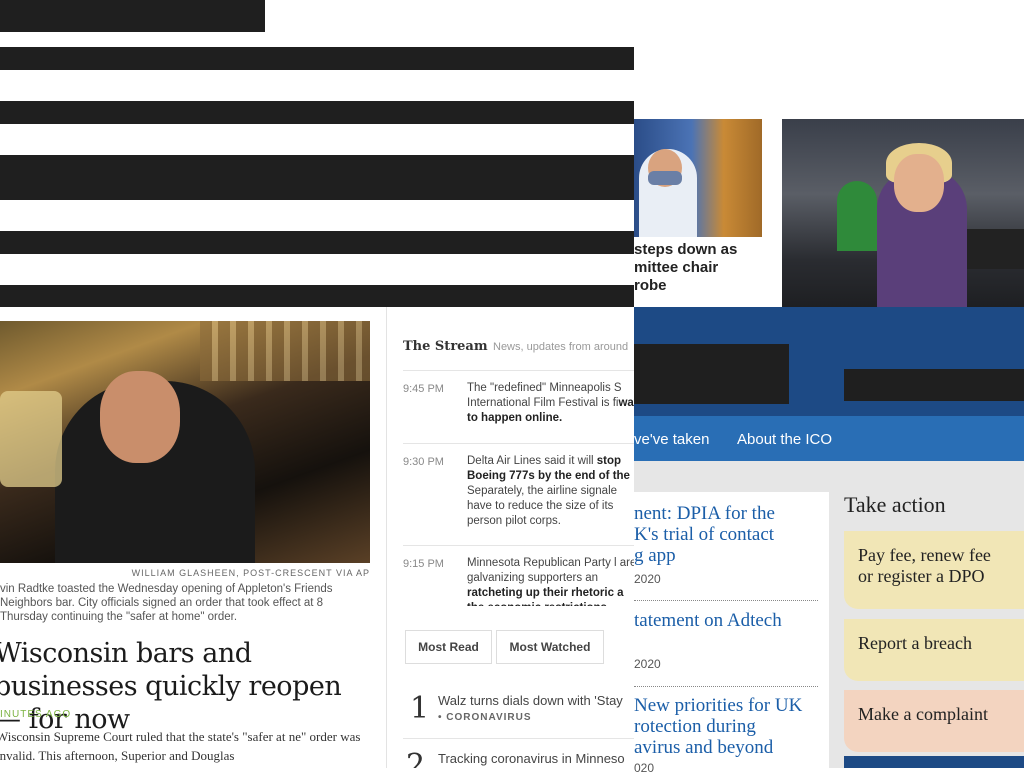 This screenshot has height=775, width=1024. I want to click on pay-fee-button: Pay fee, renew fee or register a DPO, so click(934, 570).